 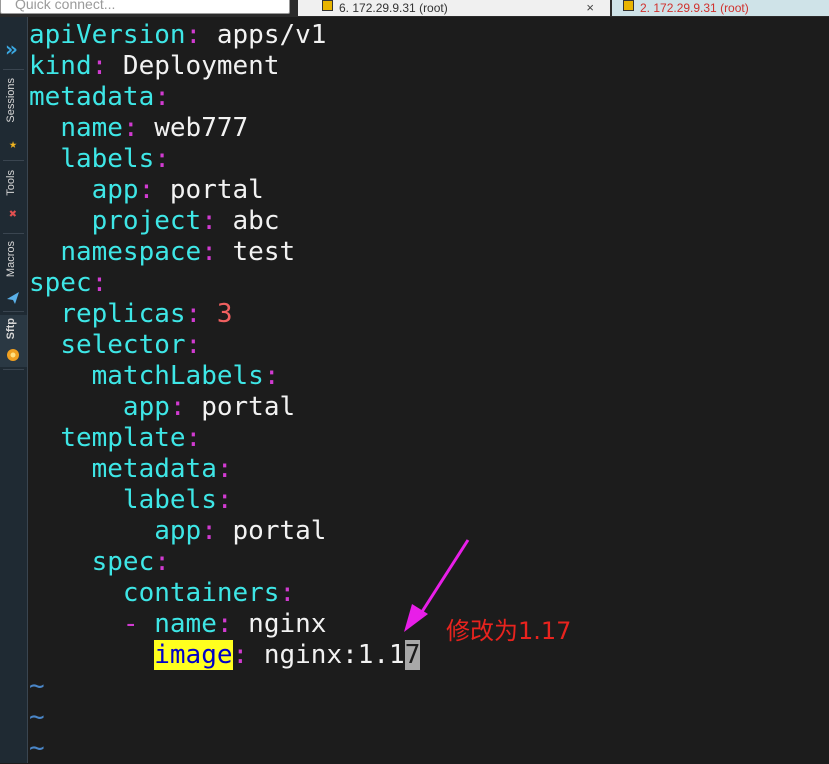 What do you see at coordinates (437, 585) in the screenshot?
I see `annotation-arrow-icon` at bounding box center [437, 585].